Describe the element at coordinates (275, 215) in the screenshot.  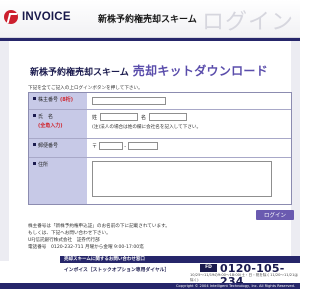
I see `login-button: ログイン` at that location.